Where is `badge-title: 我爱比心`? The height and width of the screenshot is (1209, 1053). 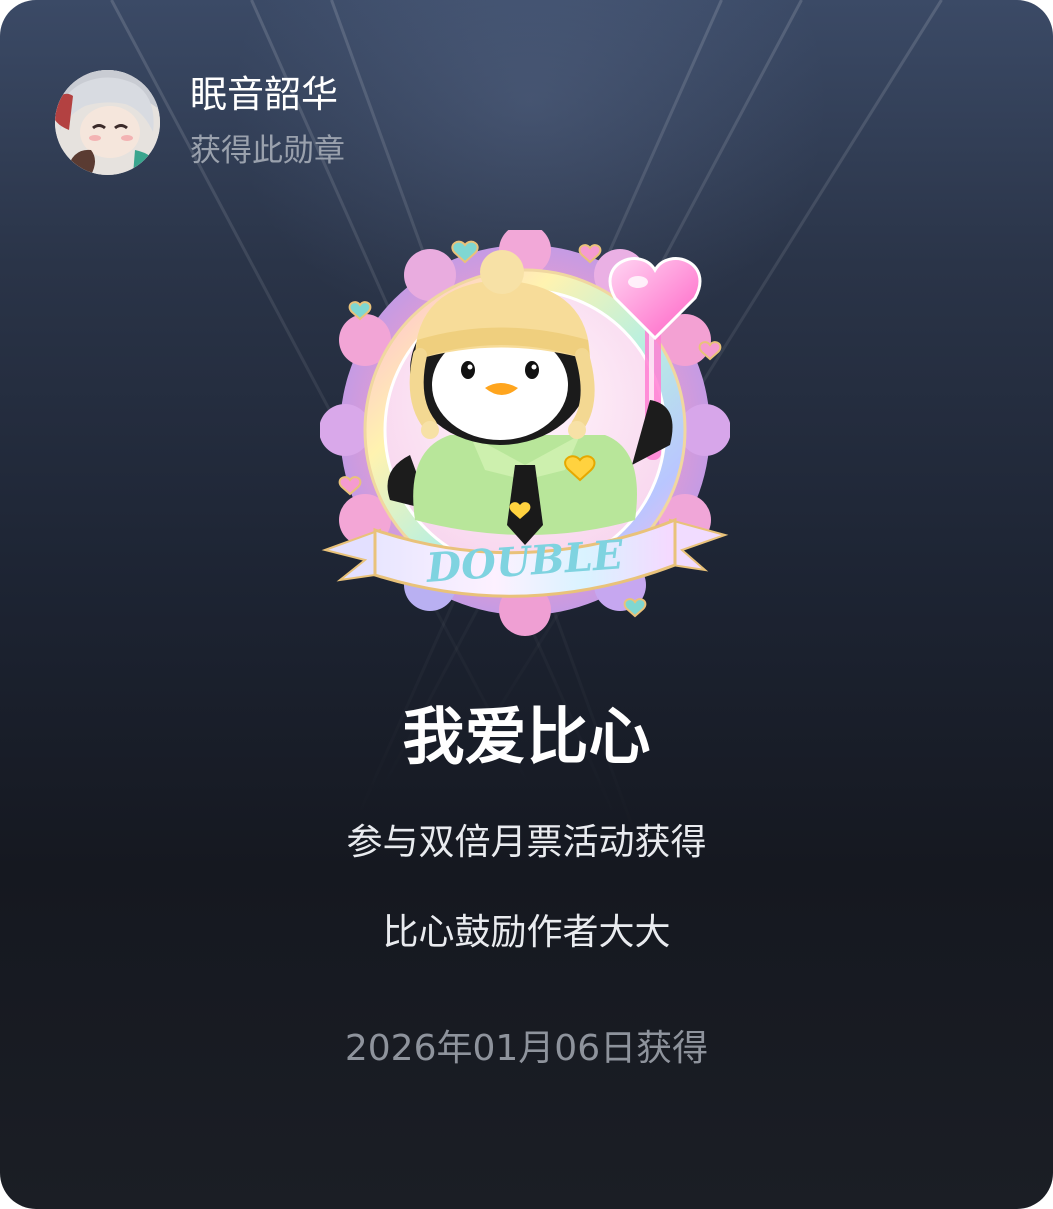 badge-title: 我爱比心 is located at coordinates (526, 736).